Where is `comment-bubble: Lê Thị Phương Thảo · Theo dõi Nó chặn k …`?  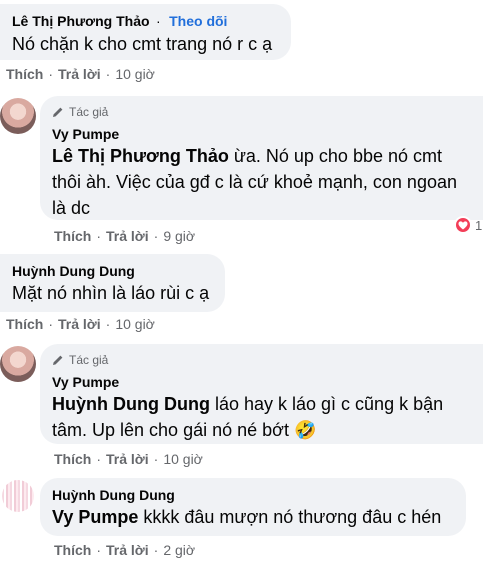 comment-bubble: Lê Thị Phương Thảo · Theo dõi Nó chặn k … is located at coordinates (145, 32).